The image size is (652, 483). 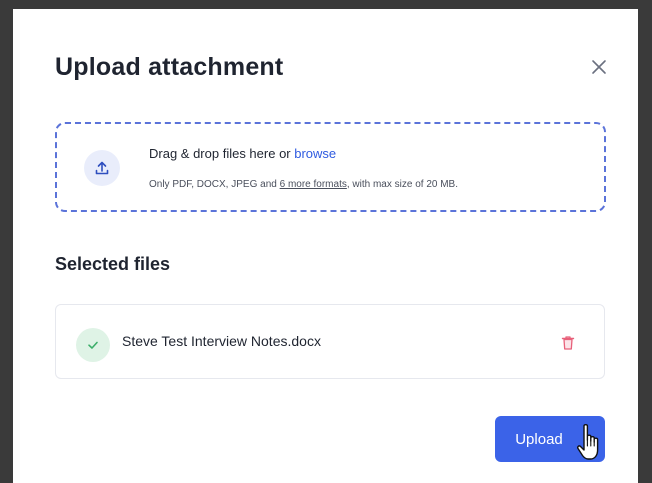 What do you see at coordinates (326, 4) in the screenshot?
I see `window-border-top` at bounding box center [326, 4].